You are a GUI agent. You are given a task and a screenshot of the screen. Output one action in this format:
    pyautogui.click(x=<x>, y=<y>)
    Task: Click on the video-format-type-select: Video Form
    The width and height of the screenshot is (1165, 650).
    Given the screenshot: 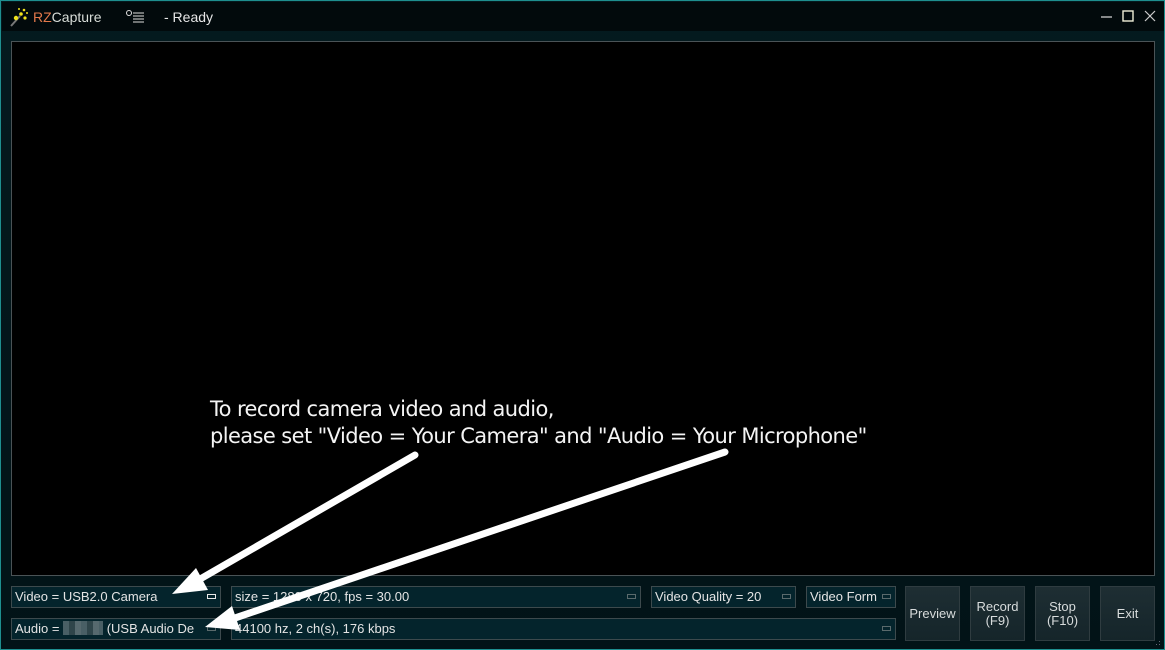 What is the action you would take?
    pyautogui.click(x=851, y=597)
    